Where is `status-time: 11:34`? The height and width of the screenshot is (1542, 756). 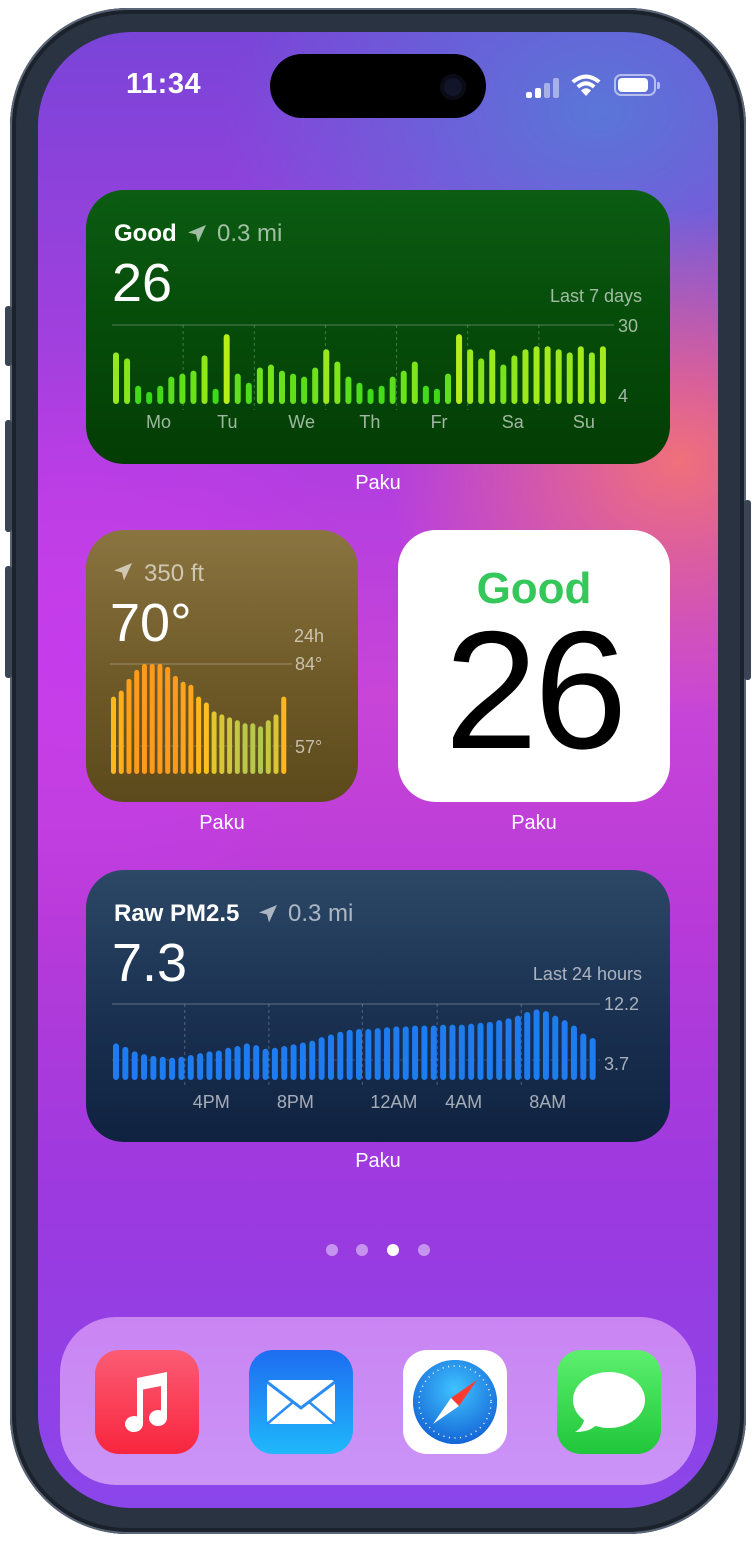
status-time: 11:34 is located at coordinates (164, 84).